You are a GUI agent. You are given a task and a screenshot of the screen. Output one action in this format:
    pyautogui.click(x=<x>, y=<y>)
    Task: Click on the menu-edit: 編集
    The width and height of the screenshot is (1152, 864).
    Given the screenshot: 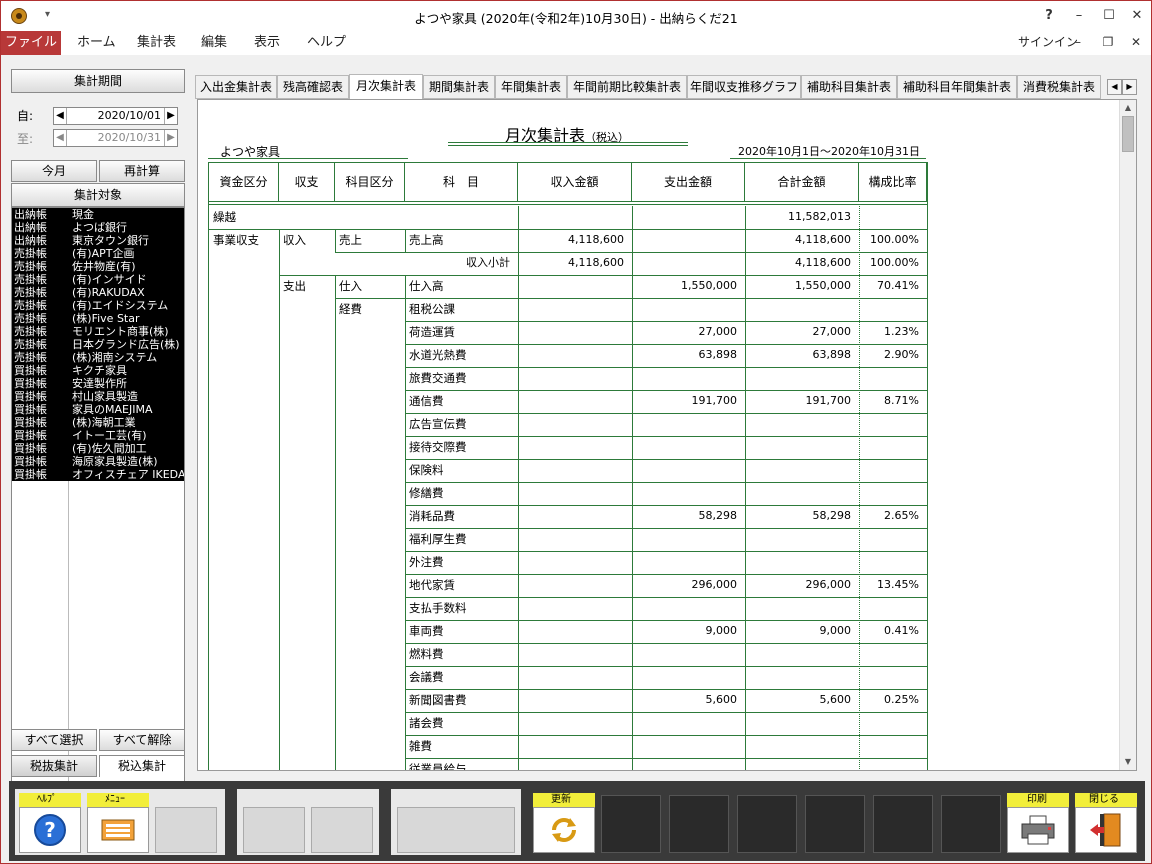 What is the action you would take?
    pyautogui.click(x=214, y=43)
    